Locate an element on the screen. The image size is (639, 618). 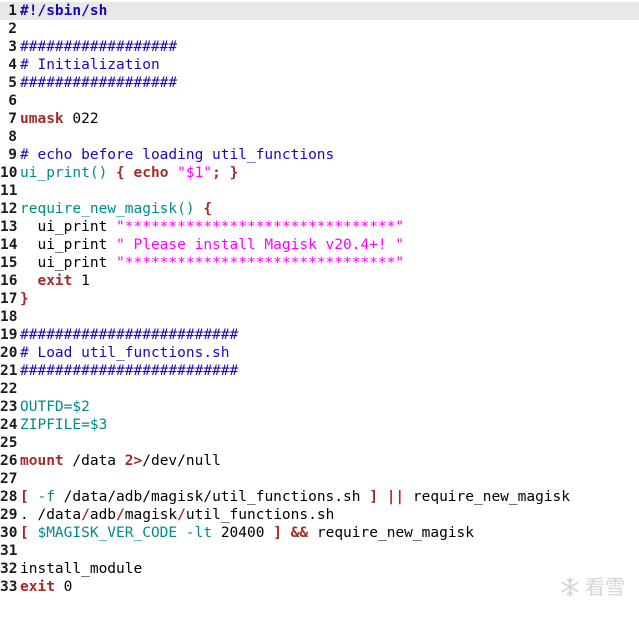
code-line: # Load util_functions.sh is located at coordinates (329, 353).